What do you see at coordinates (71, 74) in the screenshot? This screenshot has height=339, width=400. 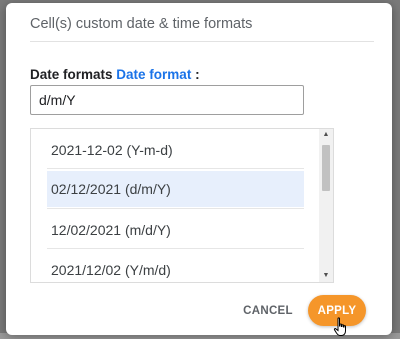 I see `label-prefix: Date formats` at bounding box center [71, 74].